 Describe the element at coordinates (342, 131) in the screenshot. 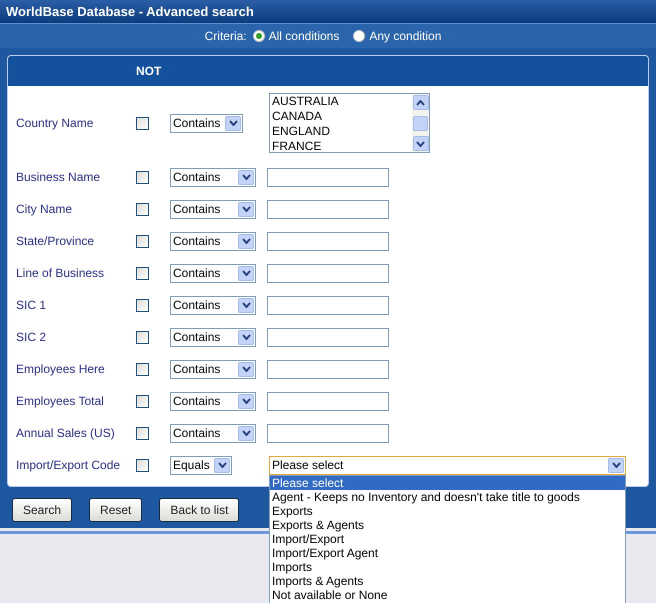

I see `list-option: ENGLAND` at that location.